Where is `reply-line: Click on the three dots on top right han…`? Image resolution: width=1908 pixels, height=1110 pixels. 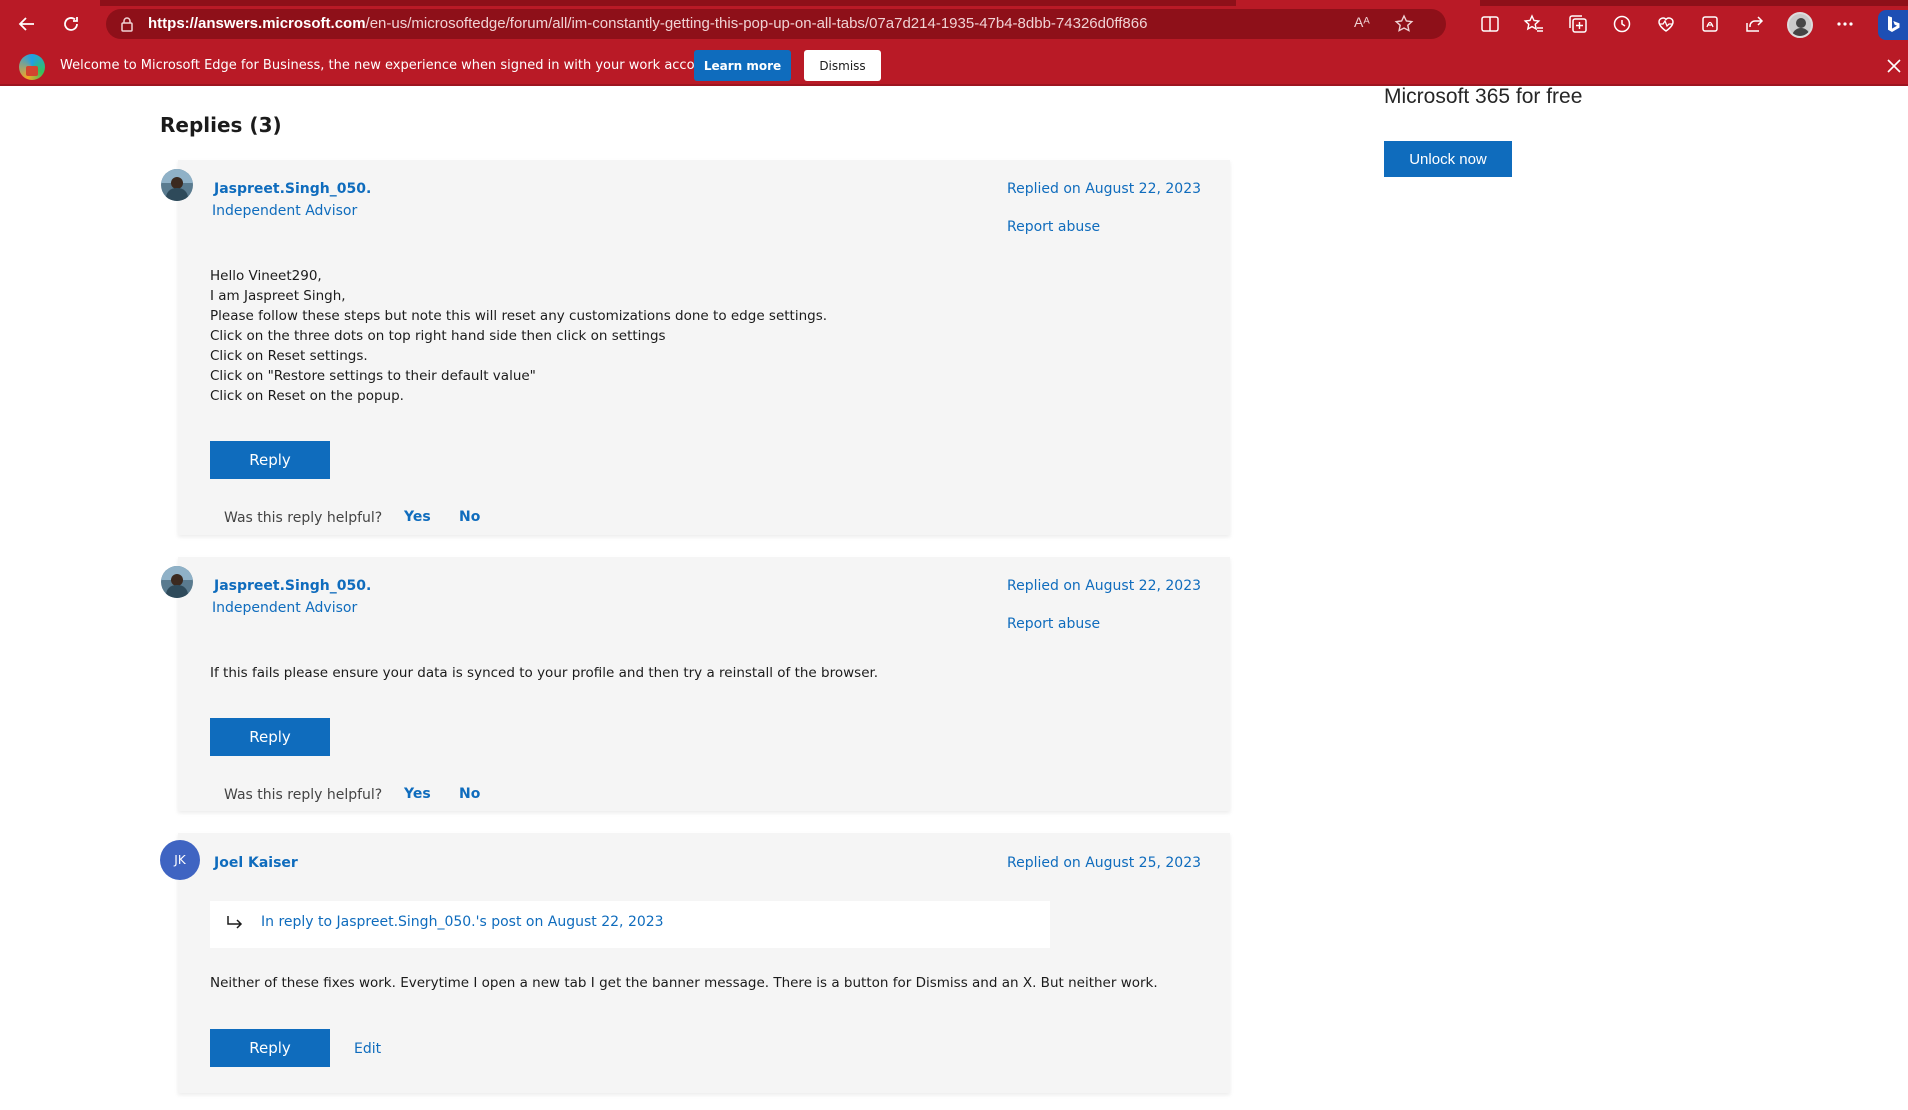
reply-line: Click on the three dots on top right han… is located at coordinates (438, 336).